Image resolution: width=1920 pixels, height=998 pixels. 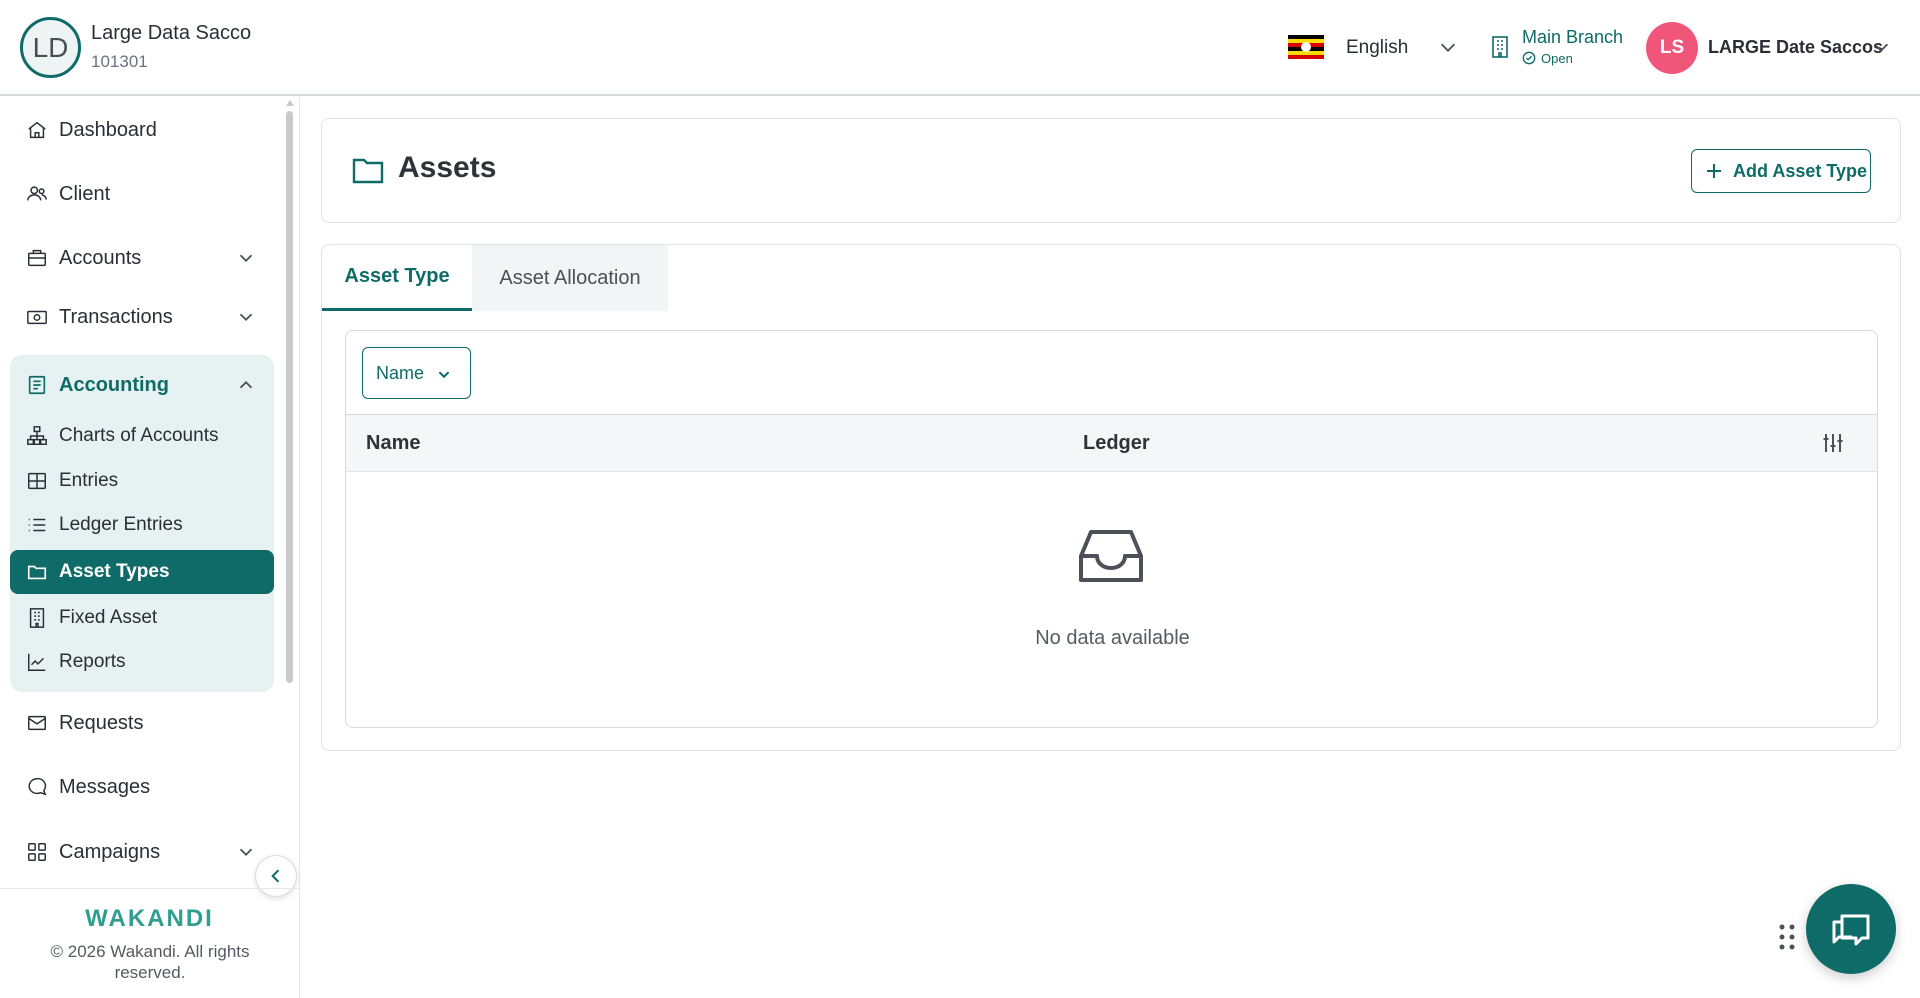 What do you see at coordinates (101, 722) in the screenshot?
I see `sidebar-item-label: Requests` at bounding box center [101, 722].